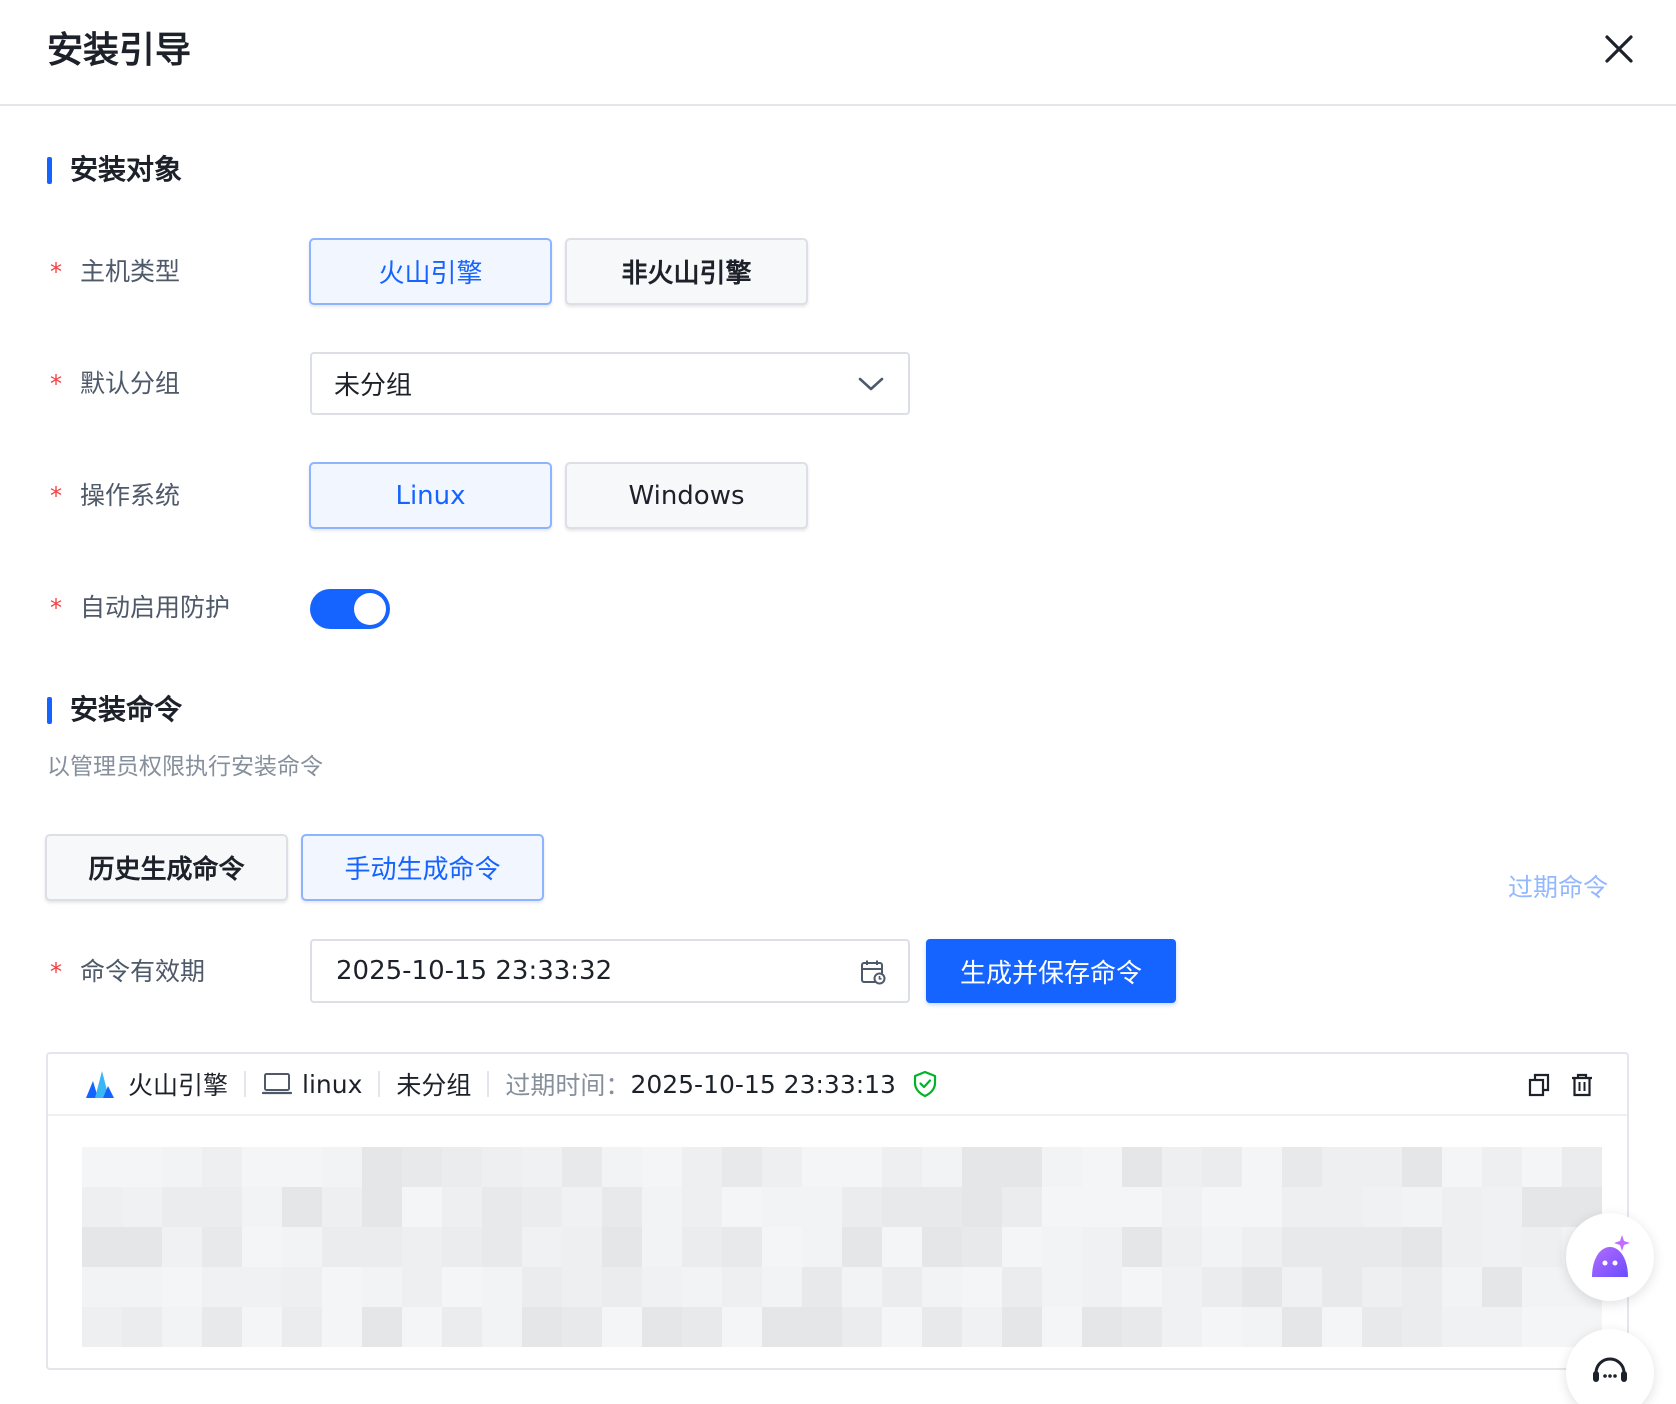 The image size is (1676, 1404). What do you see at coordinates (49, 710) in the screenshot?
I see `section-accent-bar` at bounding box center [49, 710].